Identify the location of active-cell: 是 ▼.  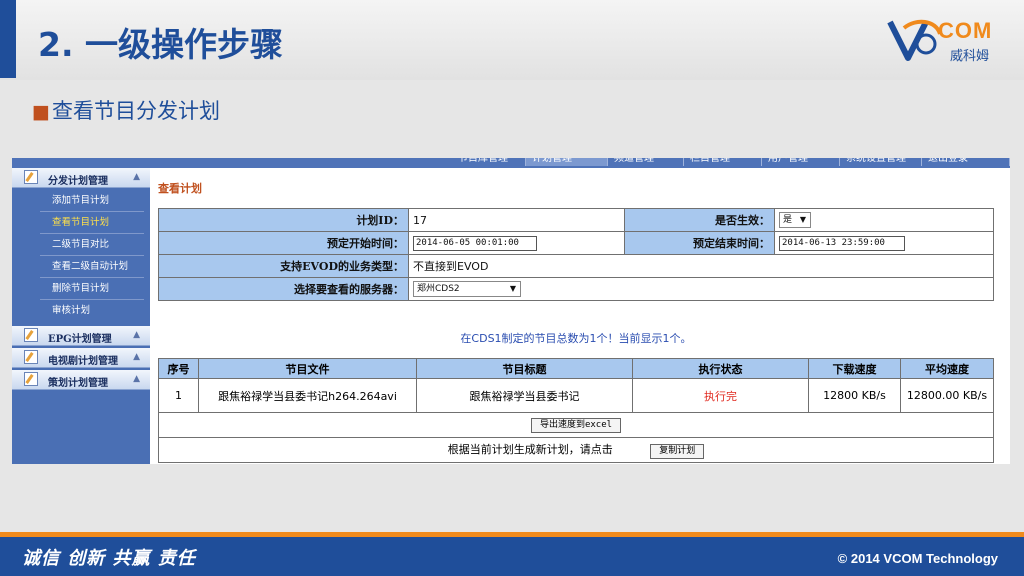
(884, 220).